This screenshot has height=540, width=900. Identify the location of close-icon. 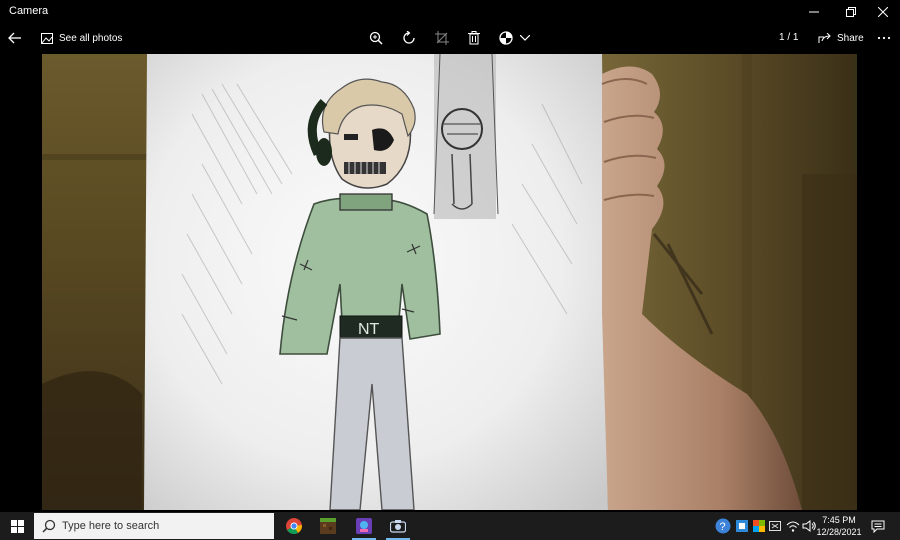
(883, 12).